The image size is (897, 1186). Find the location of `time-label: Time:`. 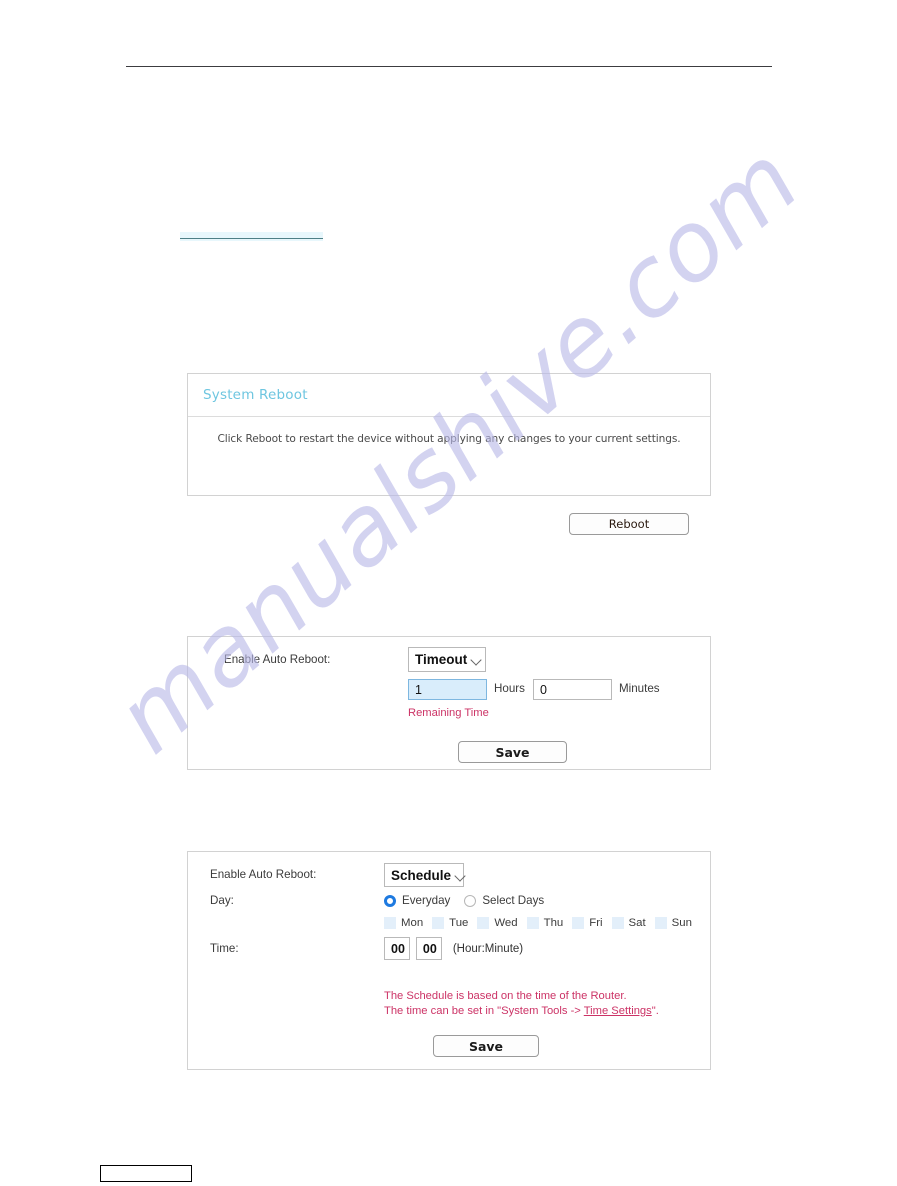

time-label: Time: is located at coordinates (224, 948).